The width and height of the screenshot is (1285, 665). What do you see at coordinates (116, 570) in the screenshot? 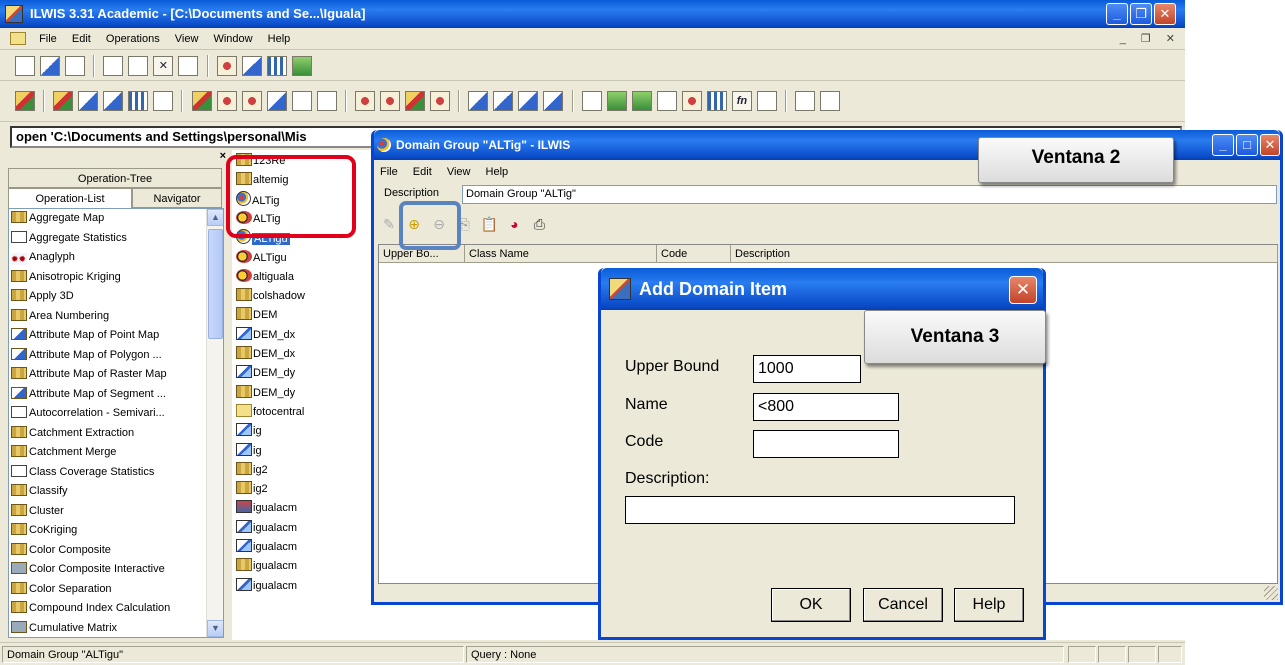
I see `operation-list-item: Color Composite Interactive` at bounding box center [116, 570].